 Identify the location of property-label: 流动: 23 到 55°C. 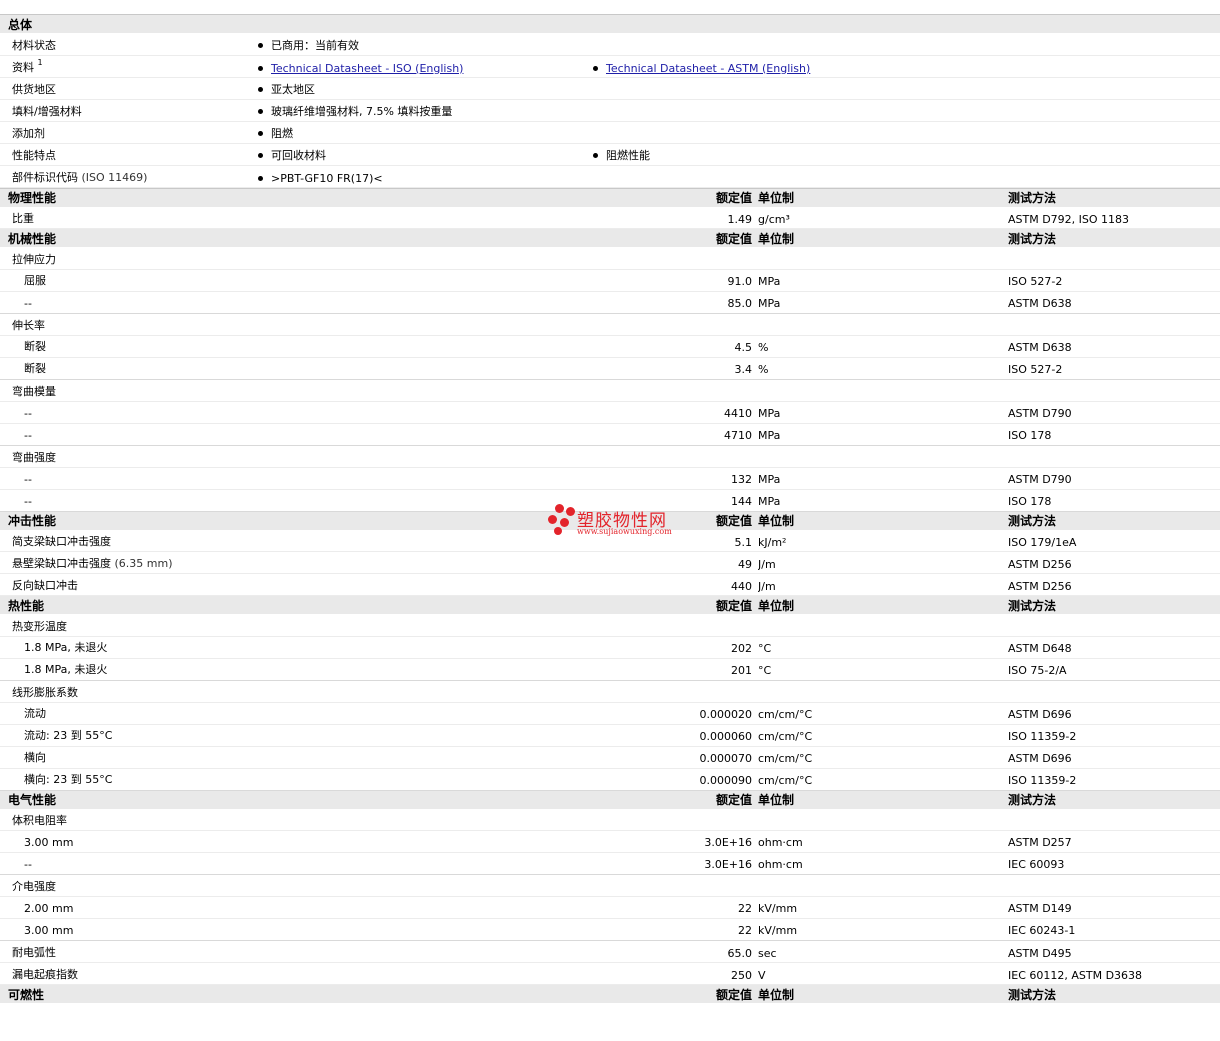
(68, 735).